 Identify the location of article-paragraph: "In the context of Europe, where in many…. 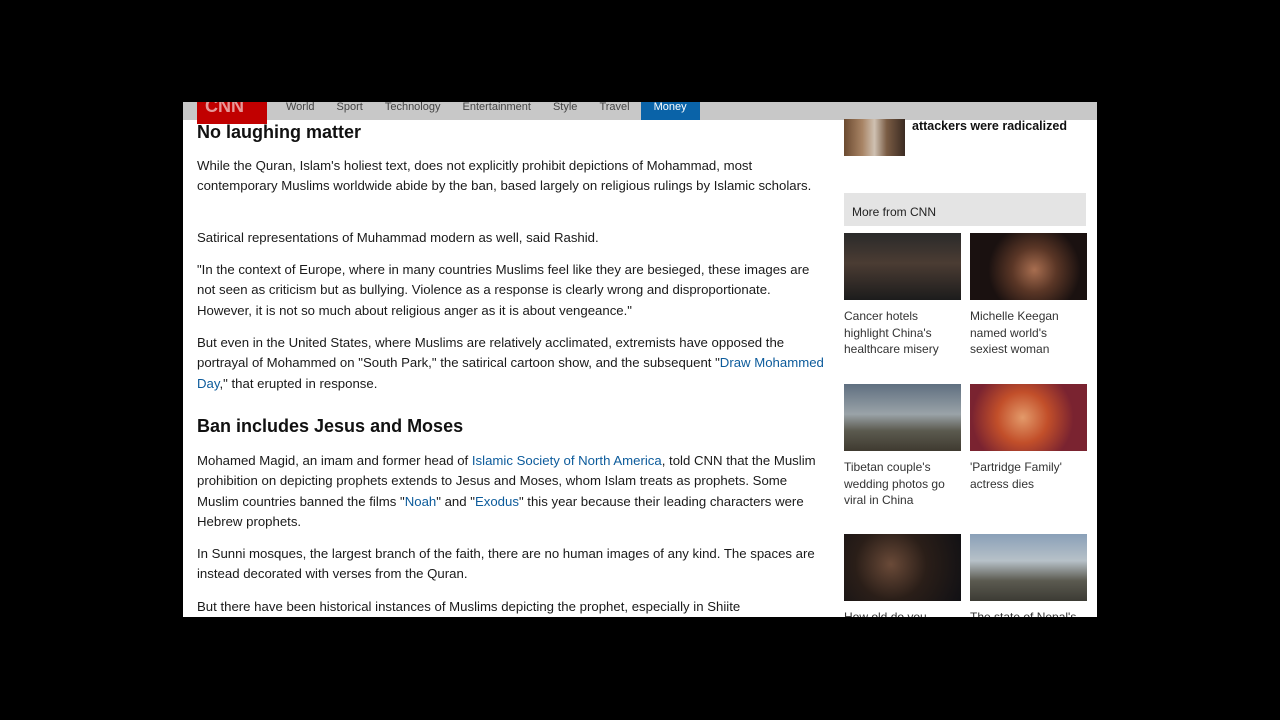
(503, 290).